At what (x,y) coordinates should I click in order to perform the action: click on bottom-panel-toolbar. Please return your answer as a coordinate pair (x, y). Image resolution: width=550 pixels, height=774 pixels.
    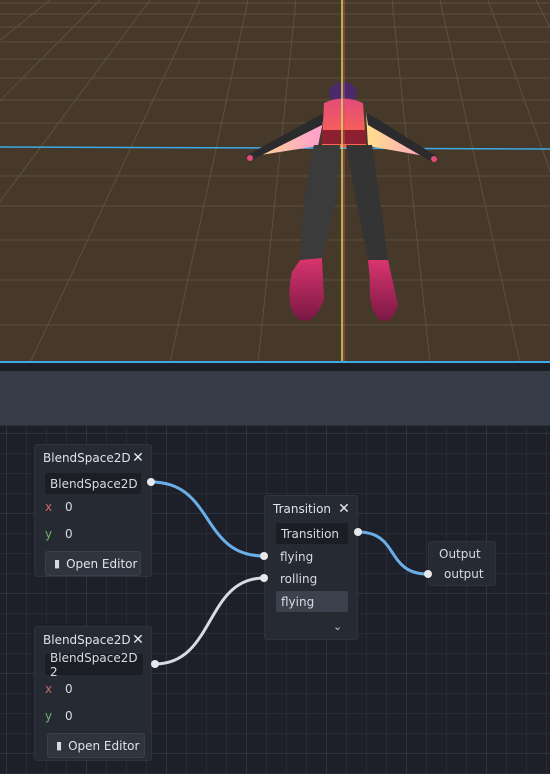
    Looking at the image, I should click on (275, 398).